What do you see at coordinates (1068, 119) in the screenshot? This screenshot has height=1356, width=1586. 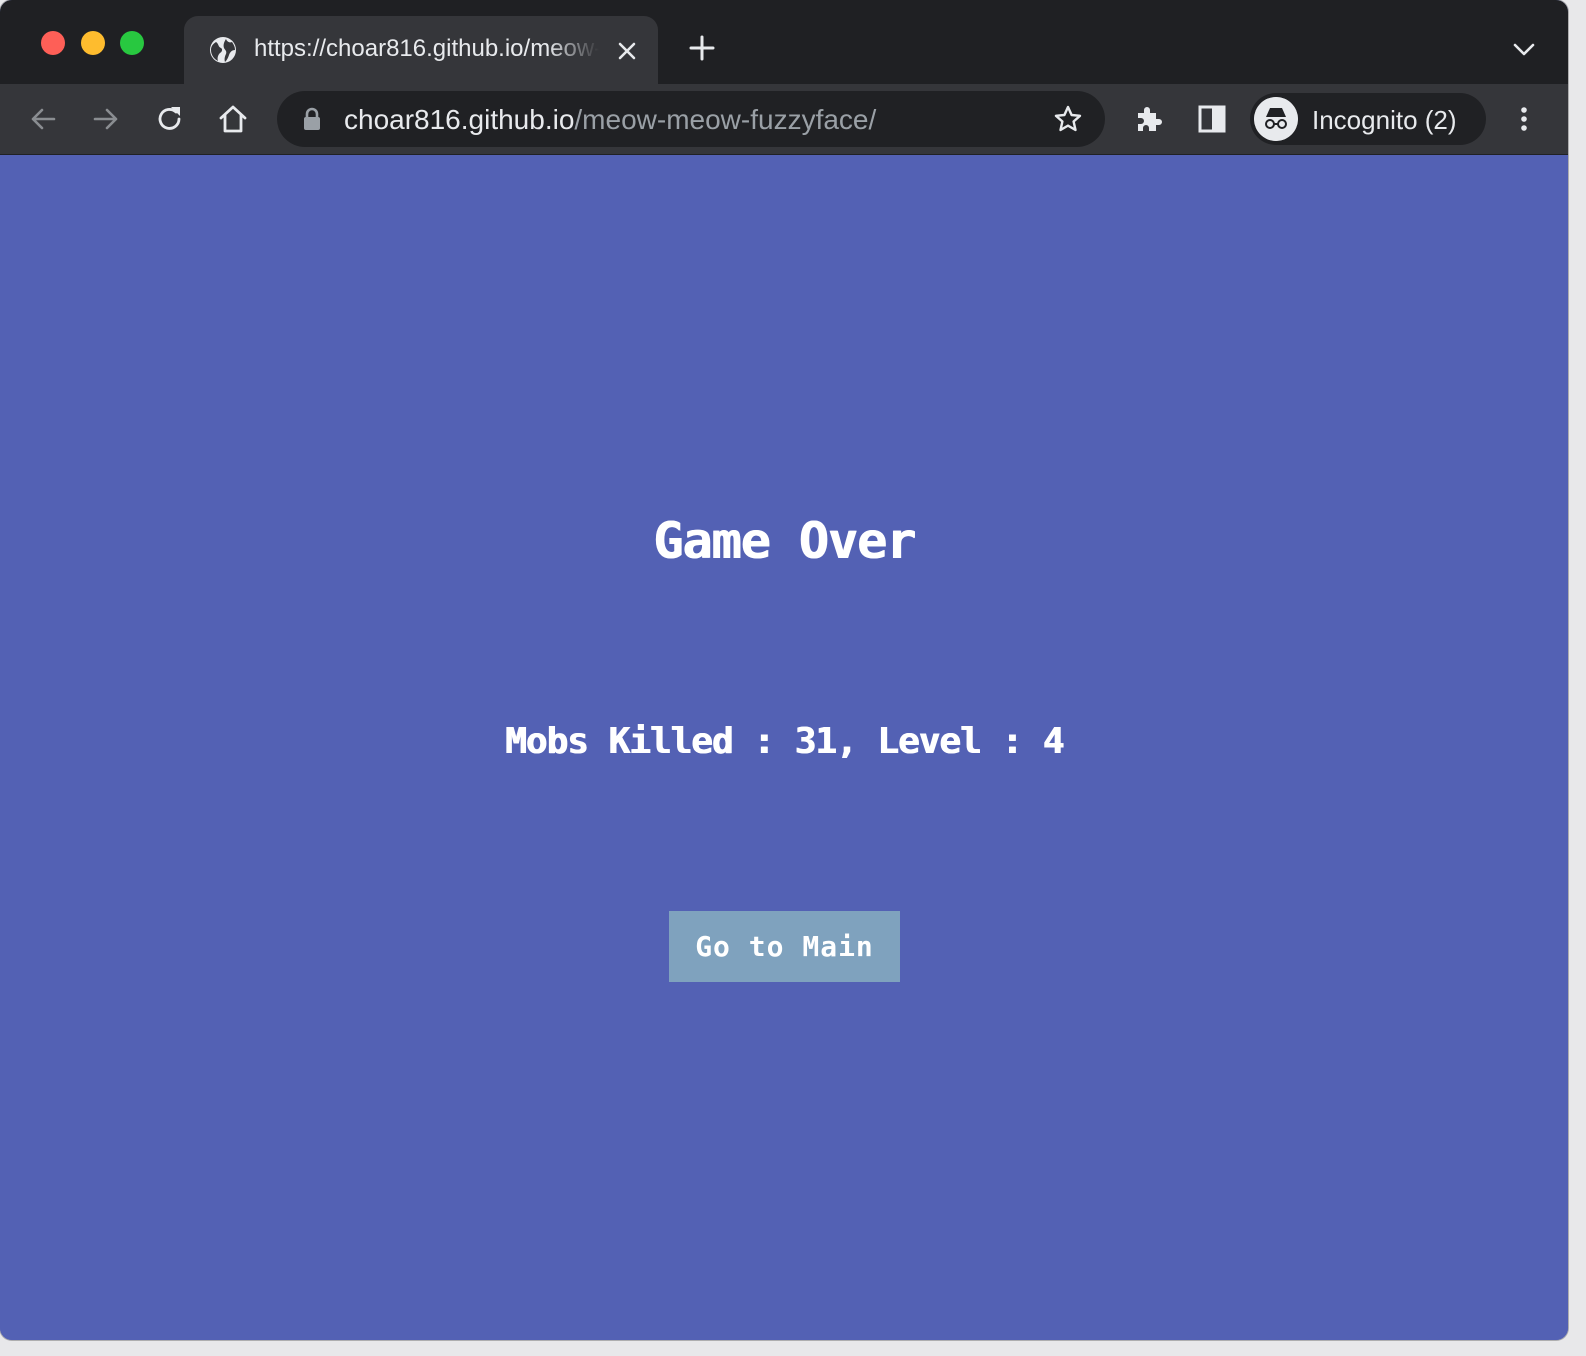 I see `star-icon` at bounding box center [1068, 119].